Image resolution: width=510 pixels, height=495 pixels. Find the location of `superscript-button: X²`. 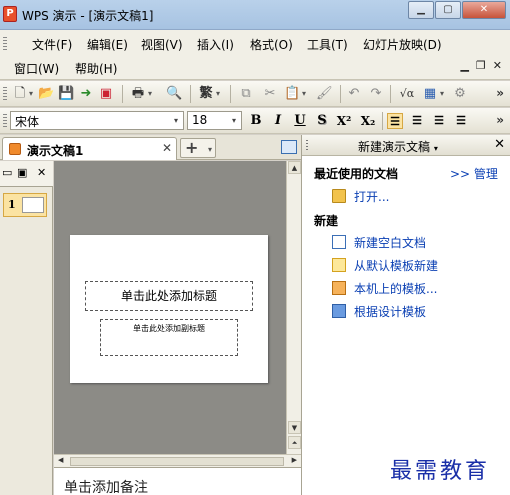

superscript-button: X² is located at coordinates (344, 121).